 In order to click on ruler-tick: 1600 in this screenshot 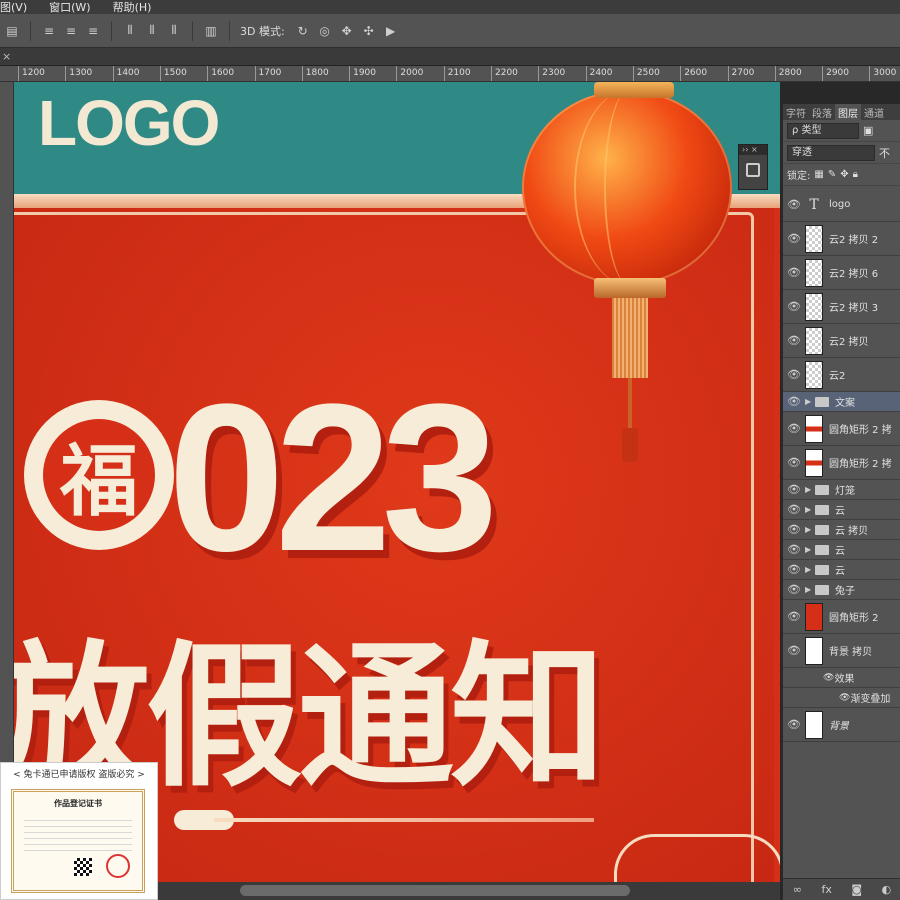, I will do `click(220, 73)`.